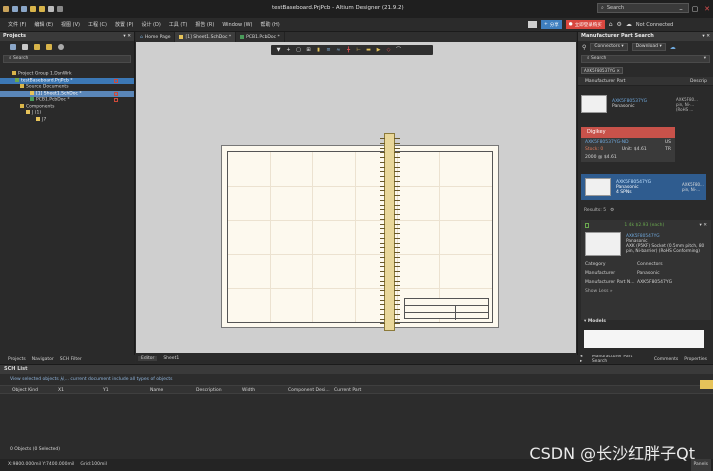 The height and width of the screenshot is (471, 713). What do you see at coordinates (209, 390) in the screenshot?
I see `col-description: Description` at bounding box center [209, 390].